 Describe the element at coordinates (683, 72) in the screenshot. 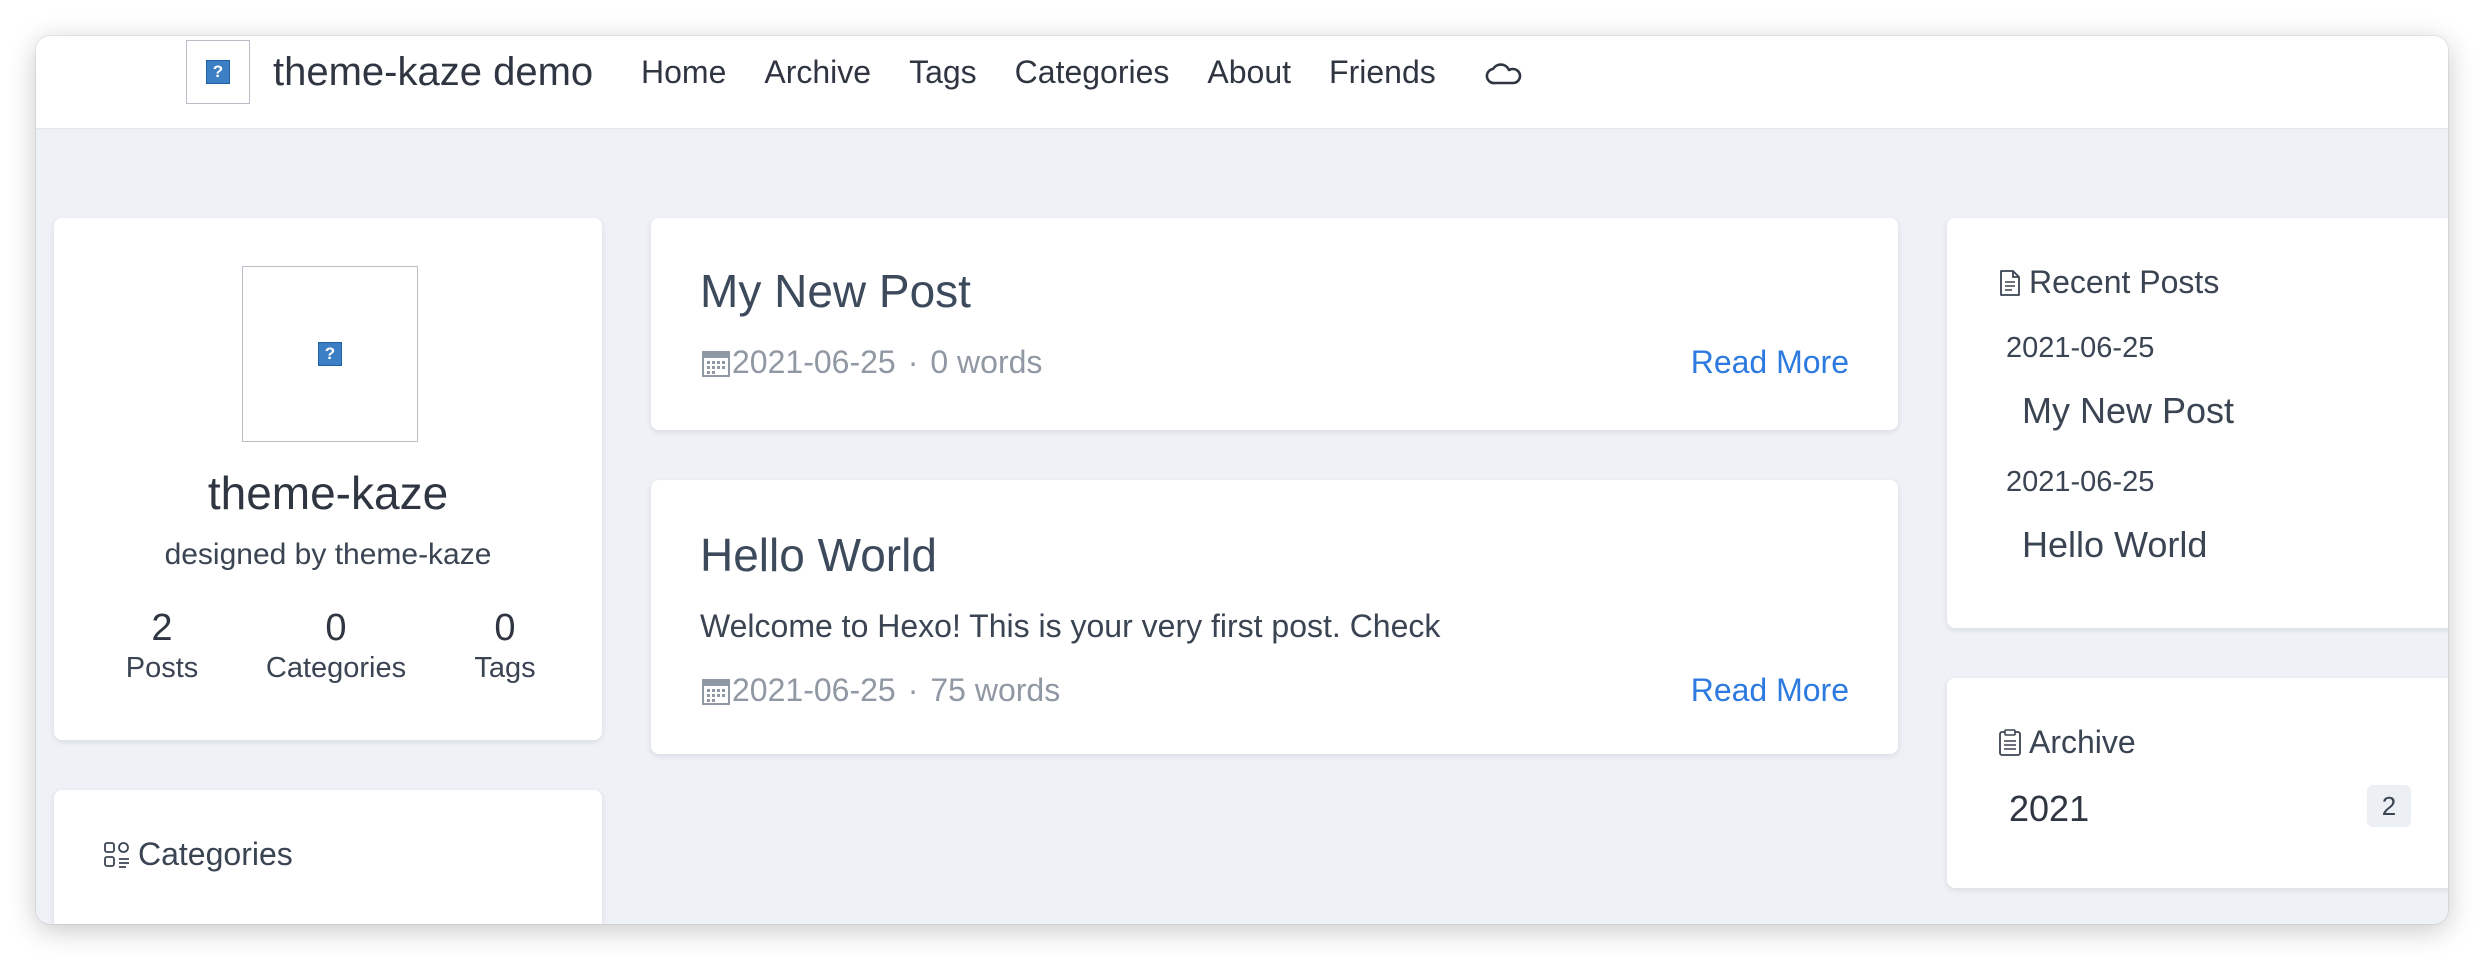

I see `nav-home: Home` at that location.